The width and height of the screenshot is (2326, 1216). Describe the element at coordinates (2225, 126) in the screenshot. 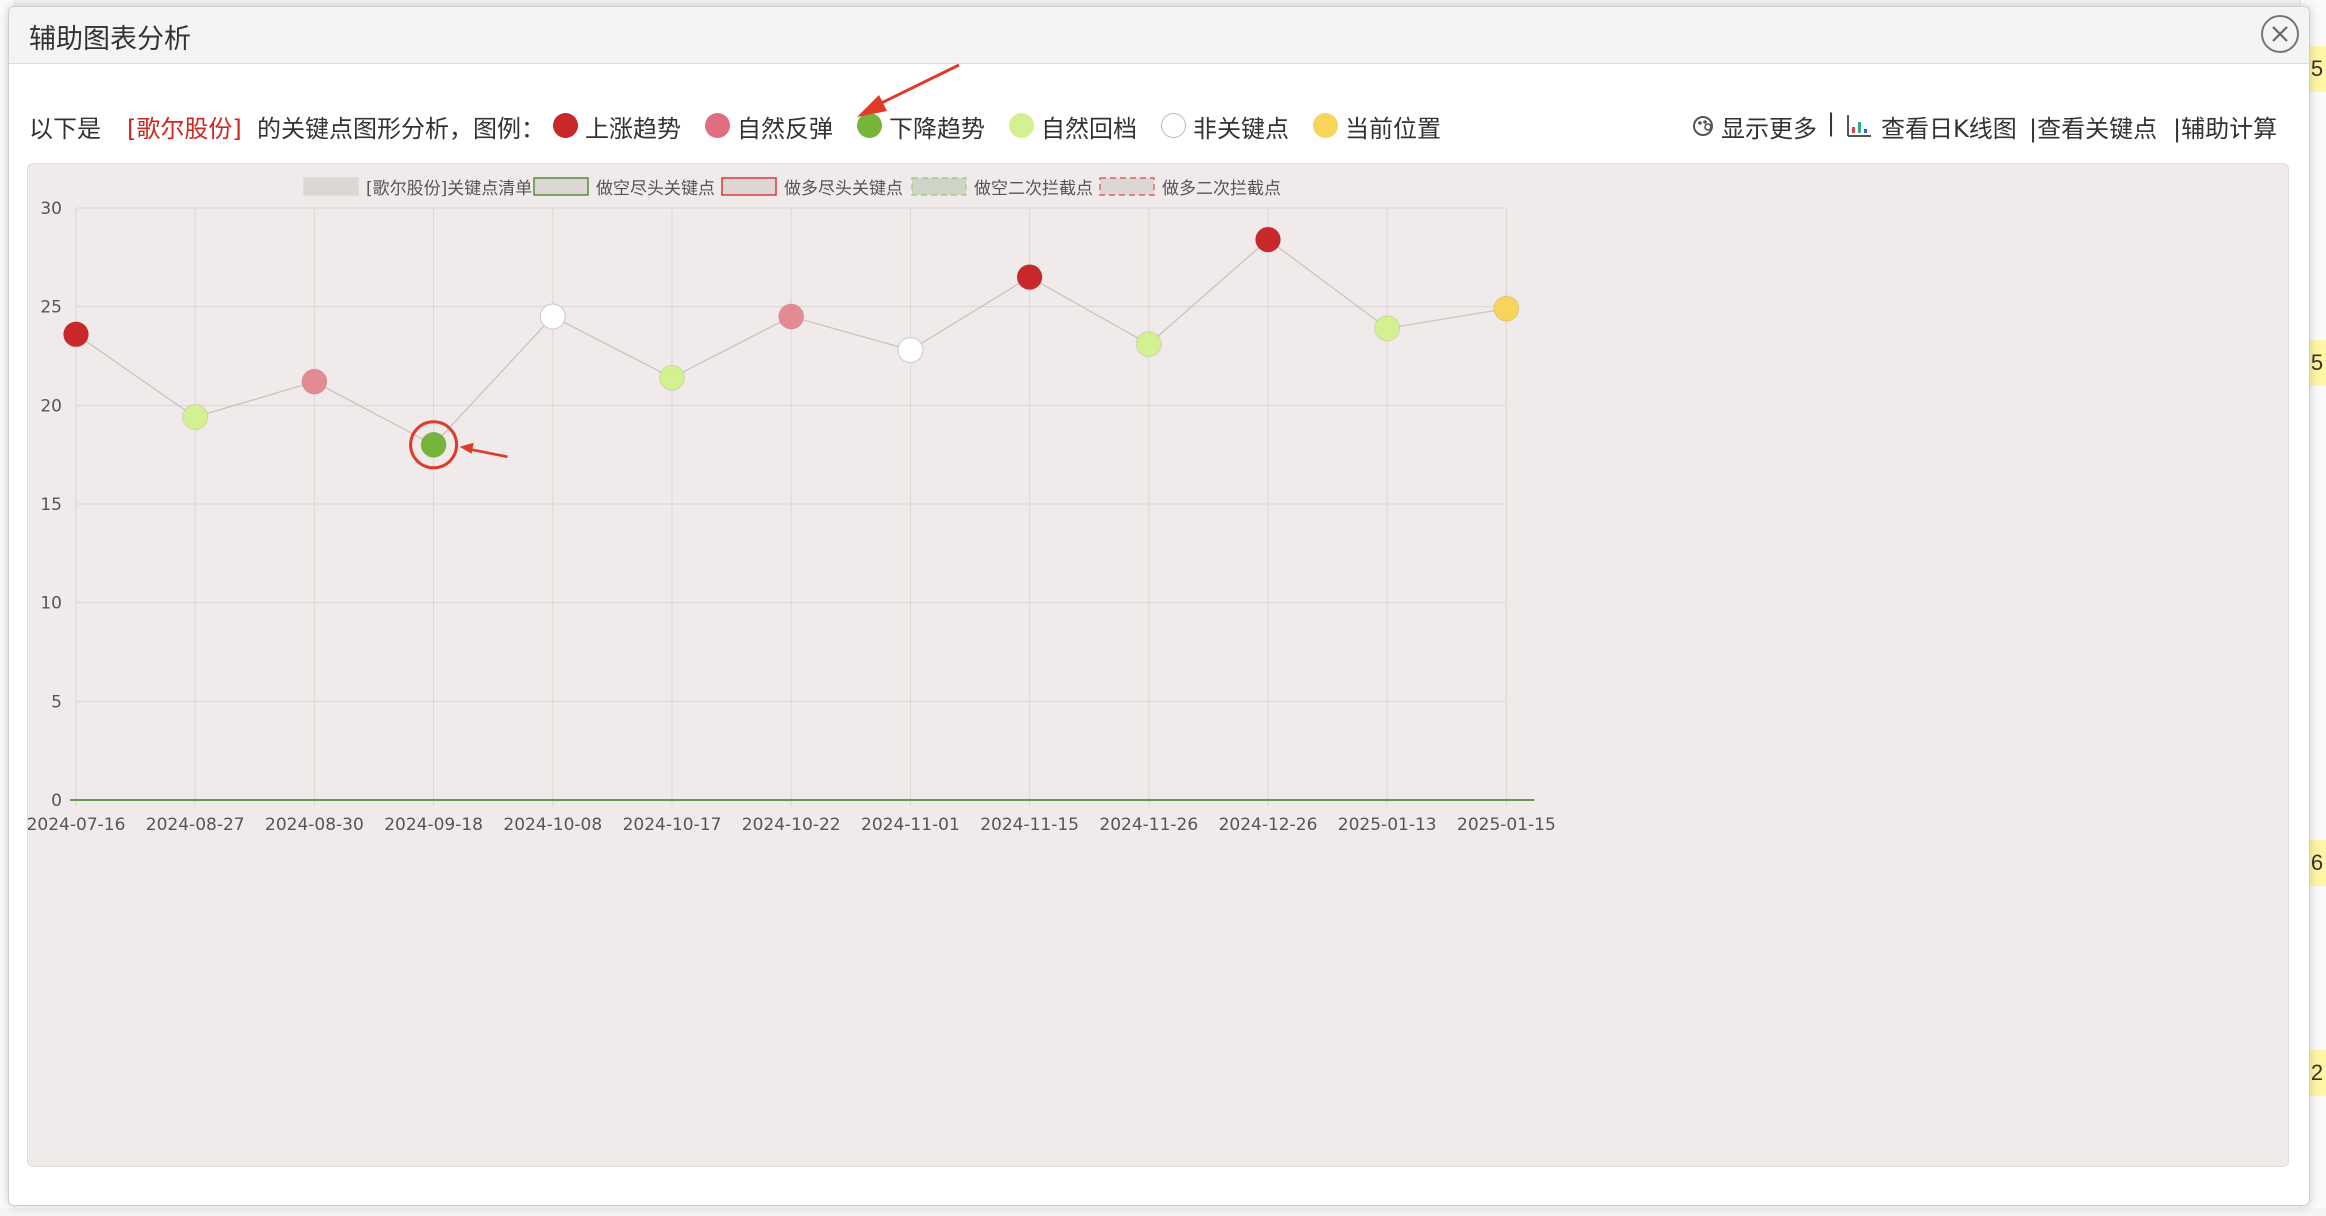

I see `aux-calc-link: |辅助计算` at that location.